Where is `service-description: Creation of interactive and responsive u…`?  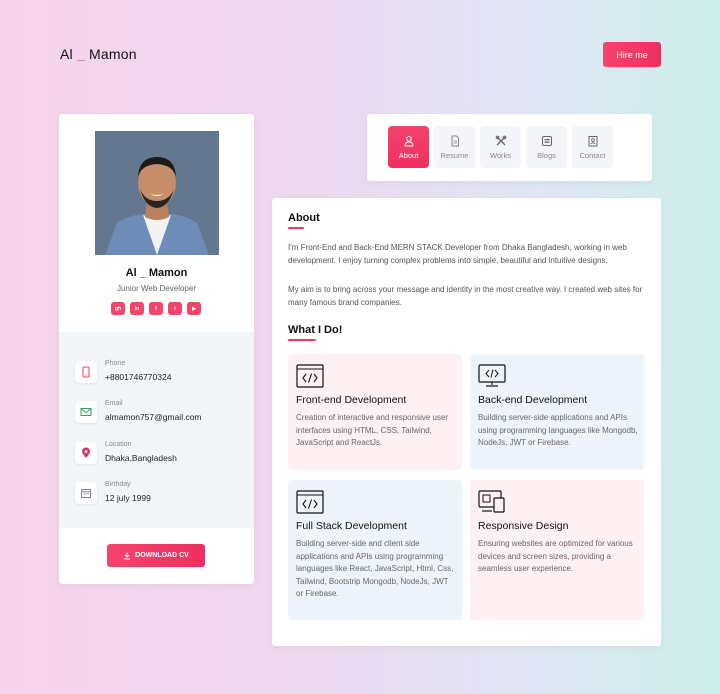 service-description: Creation of interactive and responsive u… is located at coordinates (372, 430).